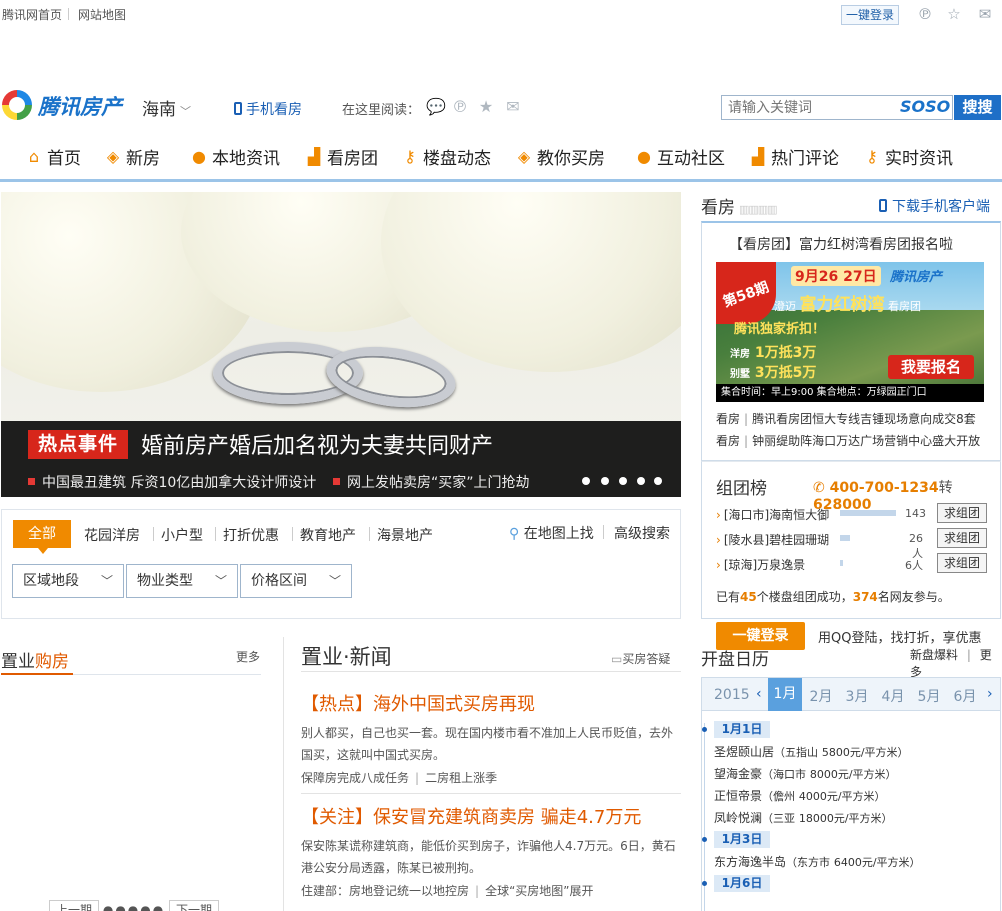 Image resolution: width=1002 pixels, height=911 pixels. I want to click on kanfang-link: 看房 | 钟丽缇助阵海口万达广场营销中心盛大开放, so click(848, 440).